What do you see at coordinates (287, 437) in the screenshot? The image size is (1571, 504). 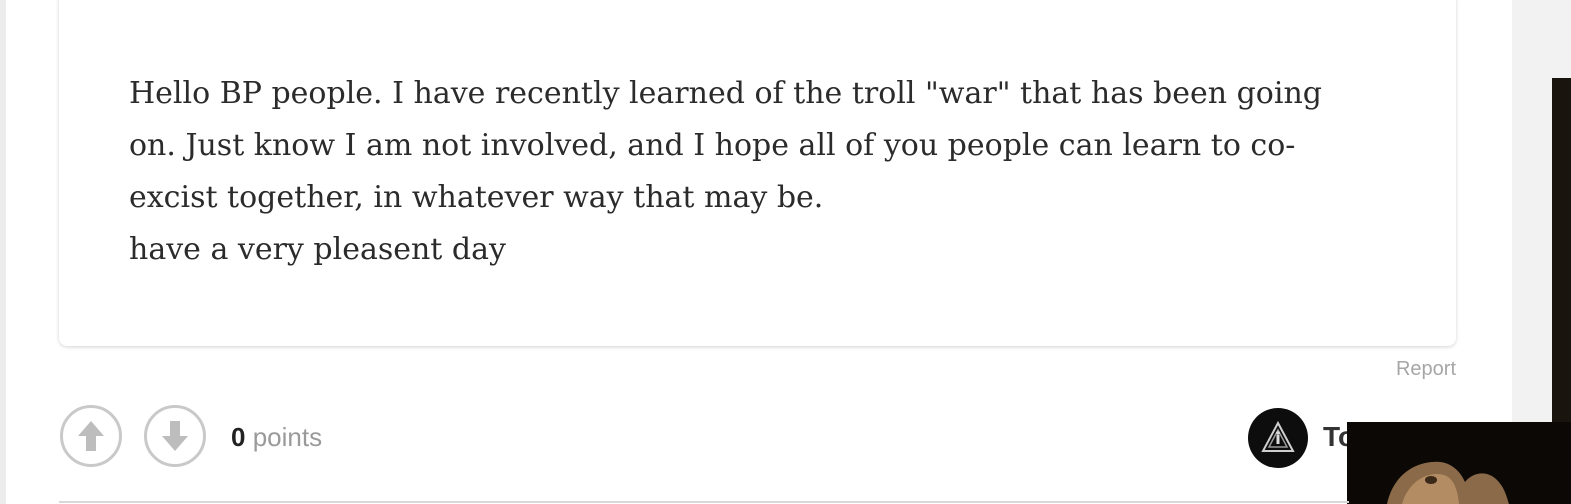 I see `vote-unit: points` at bounding box center [287, 437].